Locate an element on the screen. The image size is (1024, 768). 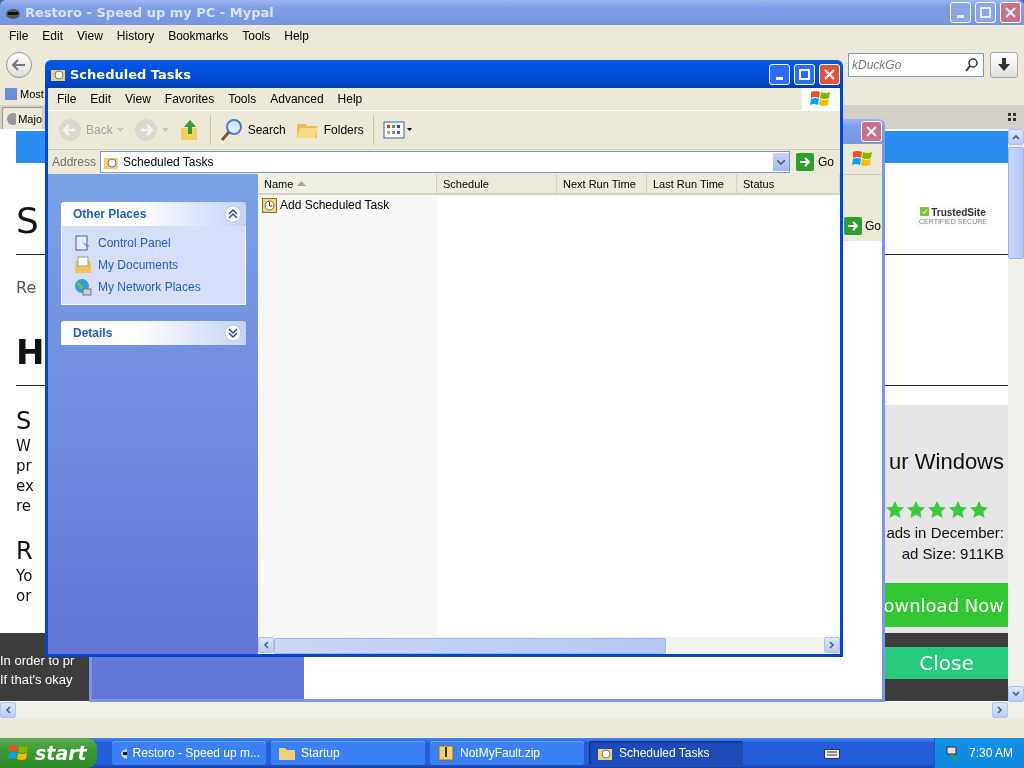
paragraph-text: re is located at coordinates (24, 506).